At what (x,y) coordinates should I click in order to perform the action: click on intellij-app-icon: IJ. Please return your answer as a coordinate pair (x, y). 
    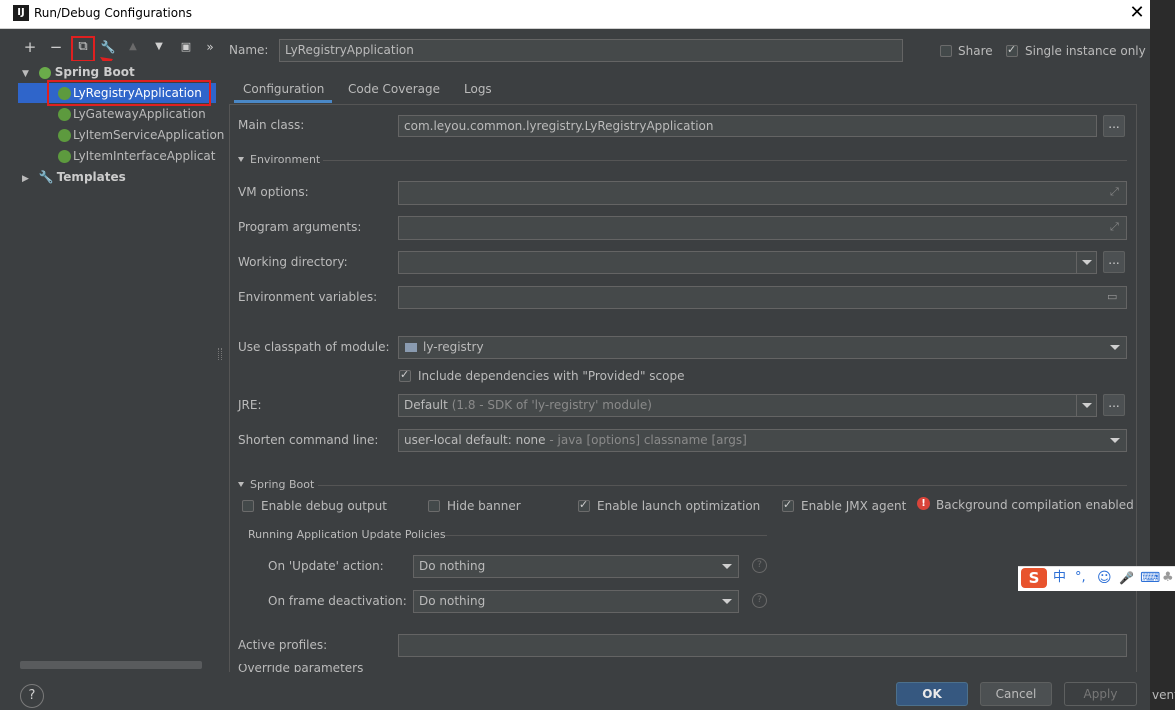
    Looking at the image, I should click on (21, 13).